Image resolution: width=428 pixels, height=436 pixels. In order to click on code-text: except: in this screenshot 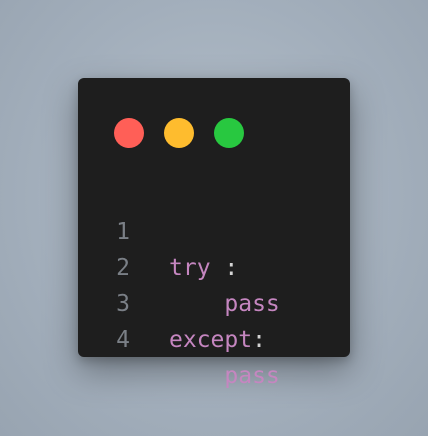, I will do `click(217, 340)`.